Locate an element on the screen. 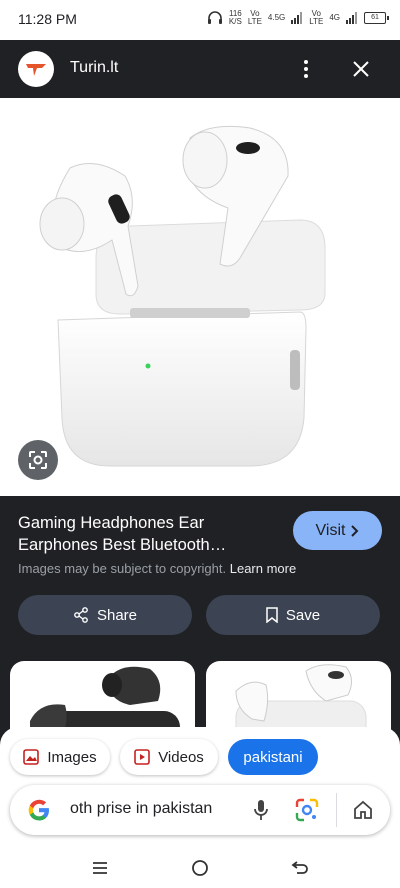  search-bar-divider is located at coordinates (336, 810).